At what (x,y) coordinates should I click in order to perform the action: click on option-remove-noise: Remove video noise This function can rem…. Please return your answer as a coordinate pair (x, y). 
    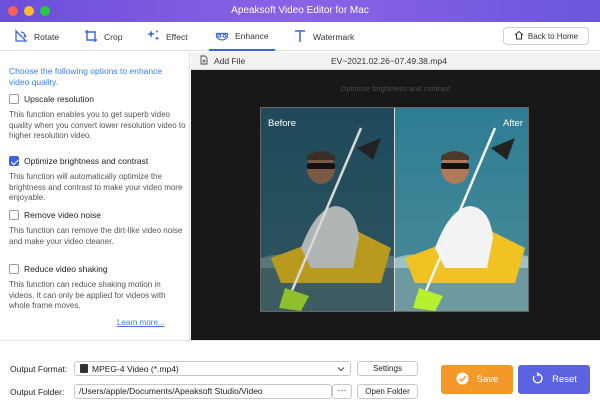
    Looking at the image, I should click on (98, 228).